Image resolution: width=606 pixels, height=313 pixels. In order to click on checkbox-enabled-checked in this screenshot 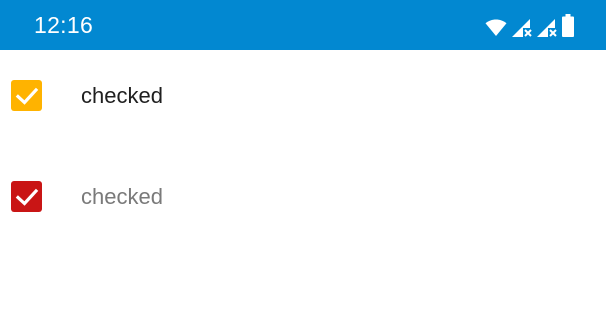, I will do `click(26, 95)`.